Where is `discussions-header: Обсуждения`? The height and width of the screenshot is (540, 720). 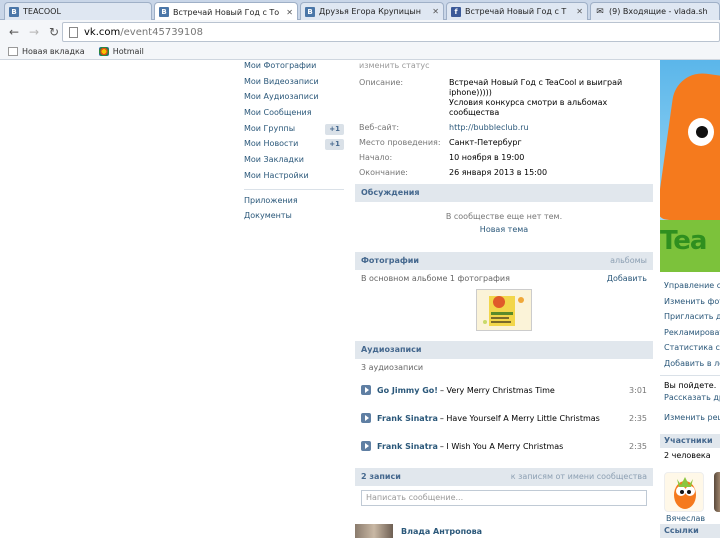
discussions-header: Обсуждения is located at coordinates (504, 193).